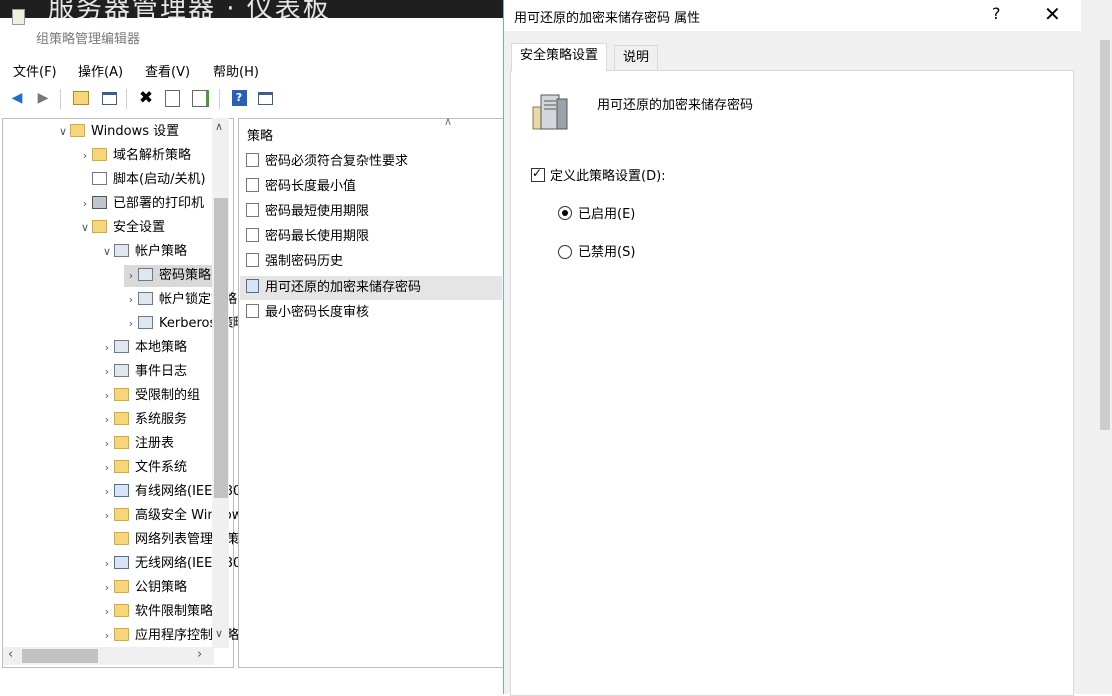 The width and height of the screenshot is (1112, 696). I want to click on scroll-down-arrow-icon: ∨, so click(219, 633).